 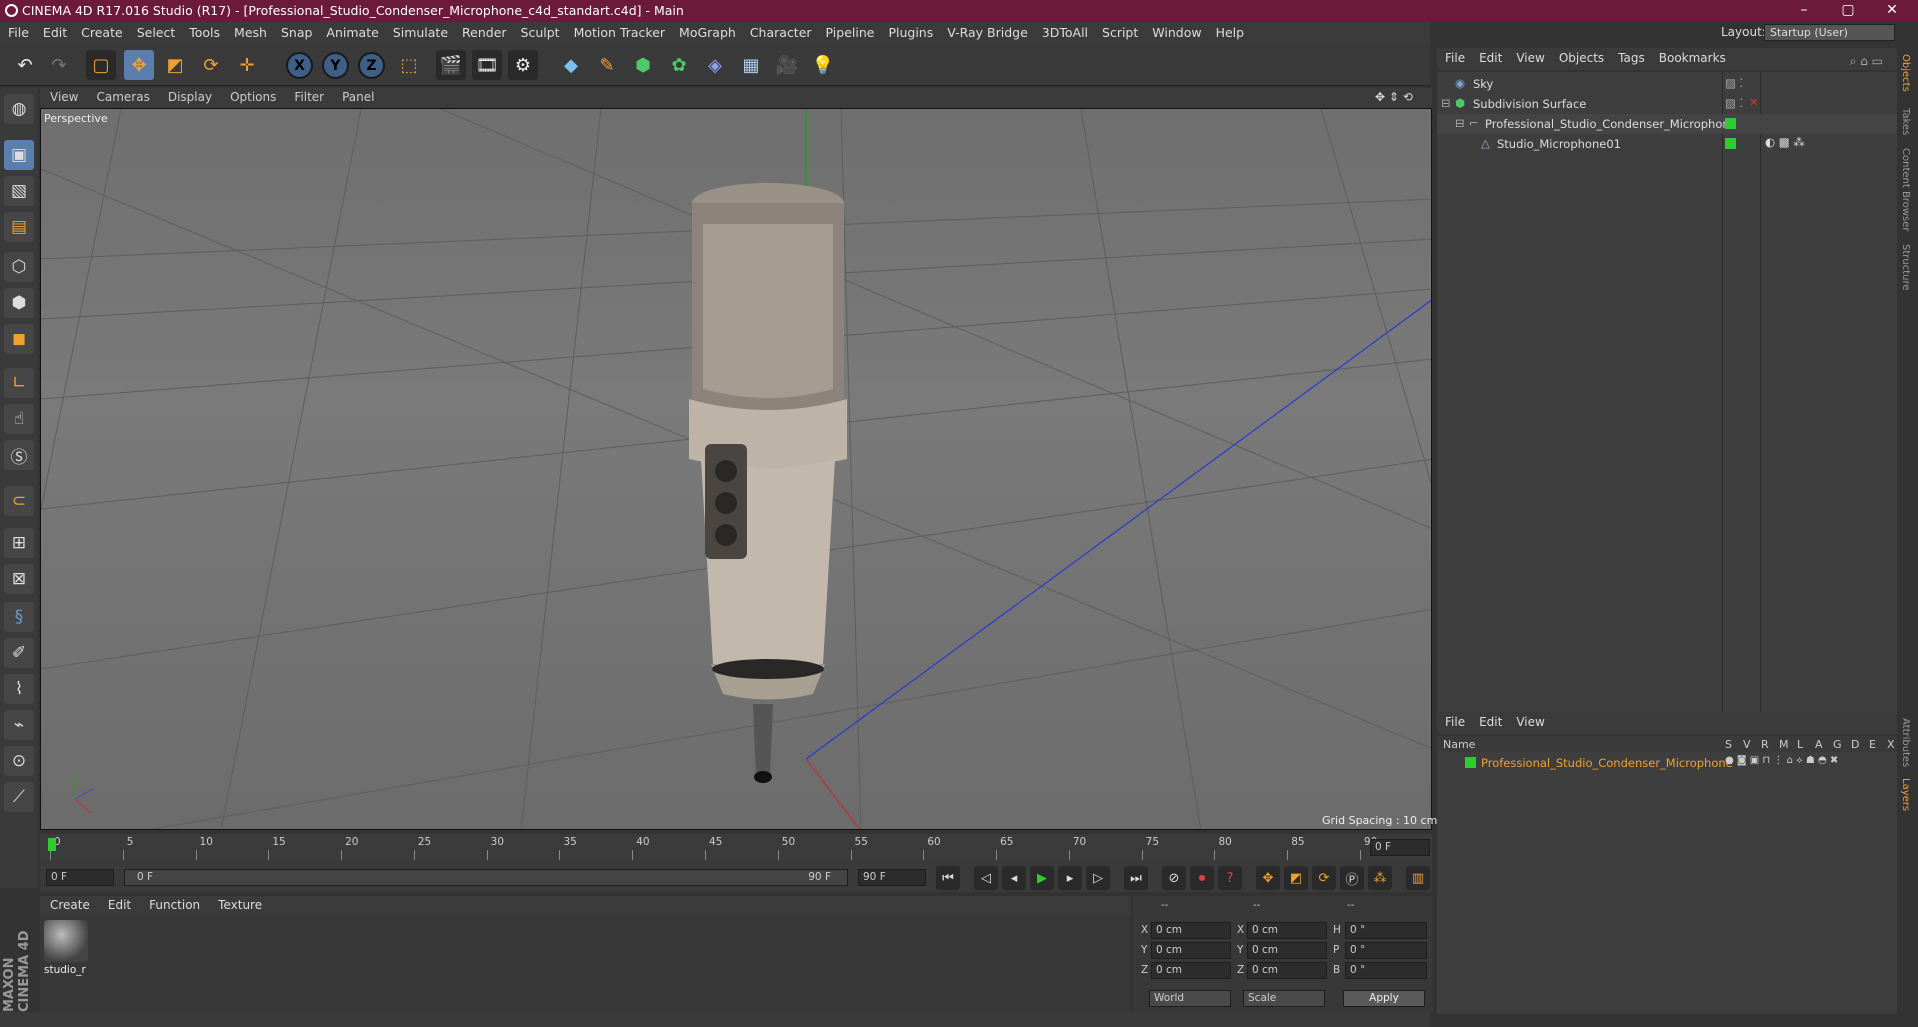 I want to click on axis-mode-icon: ∟, so click(x=19, y=383).